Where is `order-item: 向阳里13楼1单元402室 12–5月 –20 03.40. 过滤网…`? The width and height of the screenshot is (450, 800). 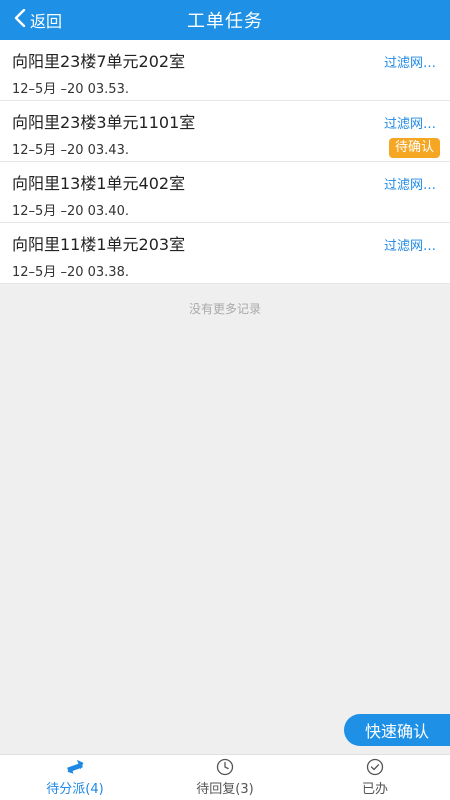 order-item: 向阳里13楼1单元402室 12–5月 –20 03.40. 过滤网… is located at coordinates (225, 192).